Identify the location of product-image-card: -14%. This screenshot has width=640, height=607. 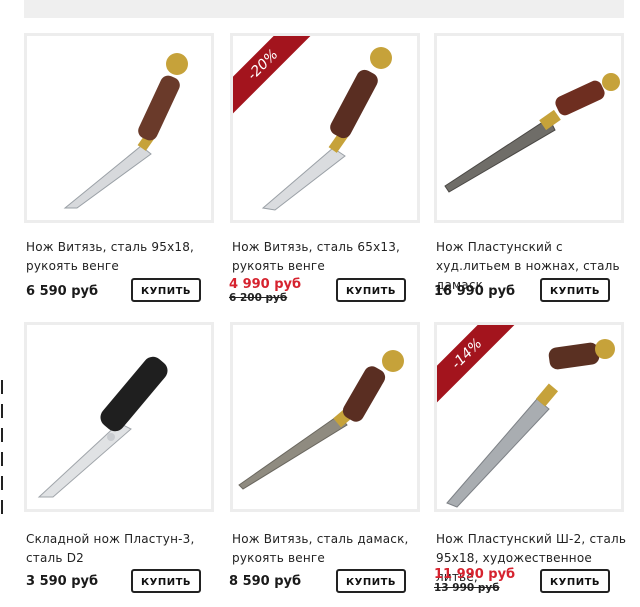
(529, 417).